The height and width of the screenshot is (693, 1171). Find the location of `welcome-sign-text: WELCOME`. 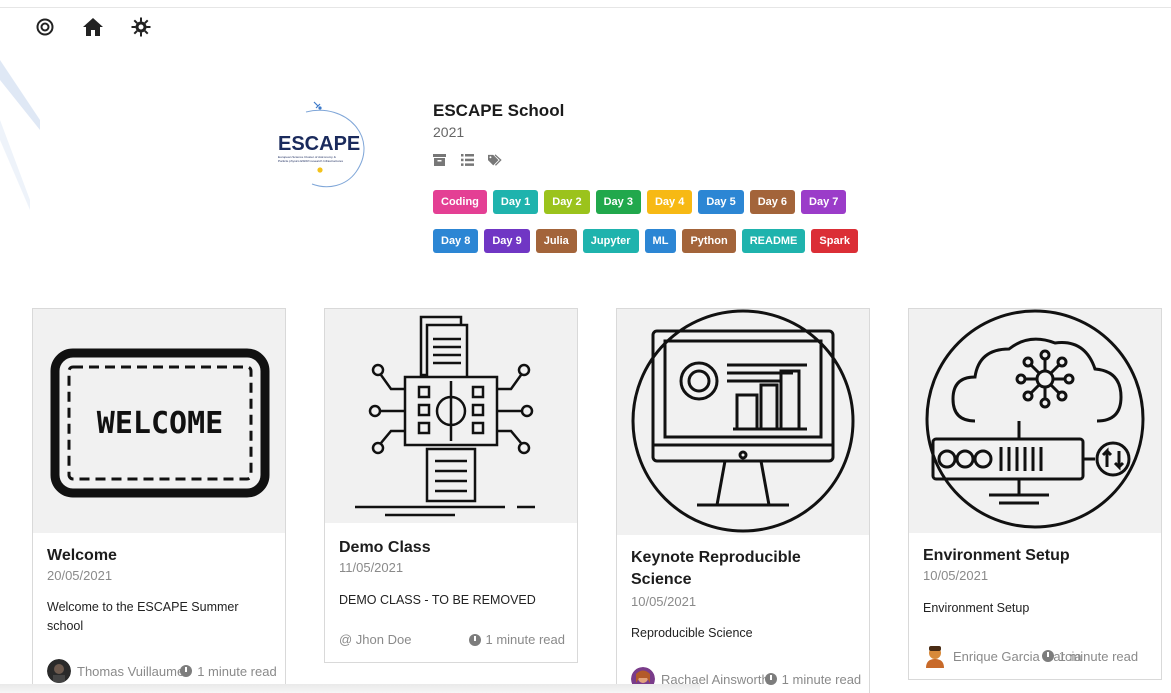

welcome-sign-text: WELCOME is located at coordinates (160, 423).